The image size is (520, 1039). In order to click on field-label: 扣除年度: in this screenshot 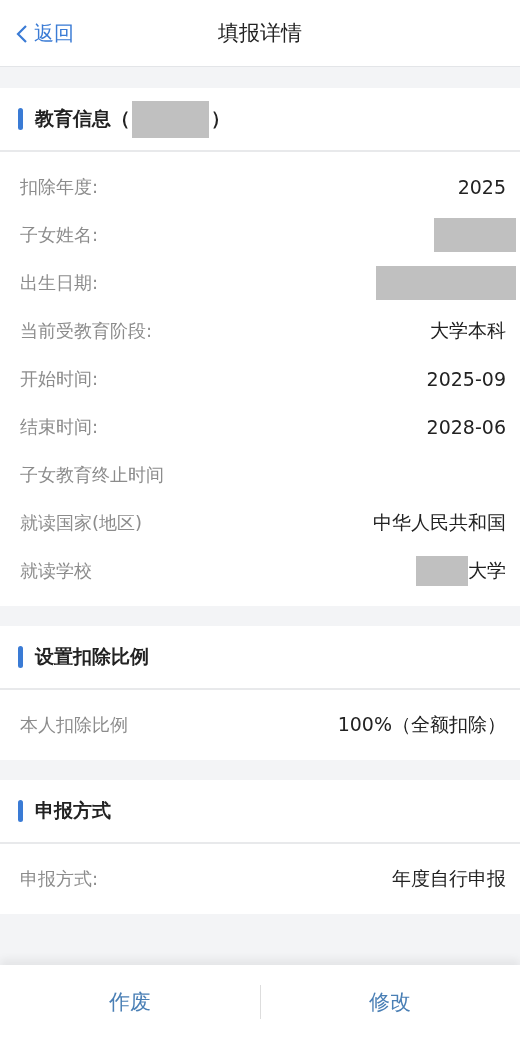, I will do `click(59, 187)`.